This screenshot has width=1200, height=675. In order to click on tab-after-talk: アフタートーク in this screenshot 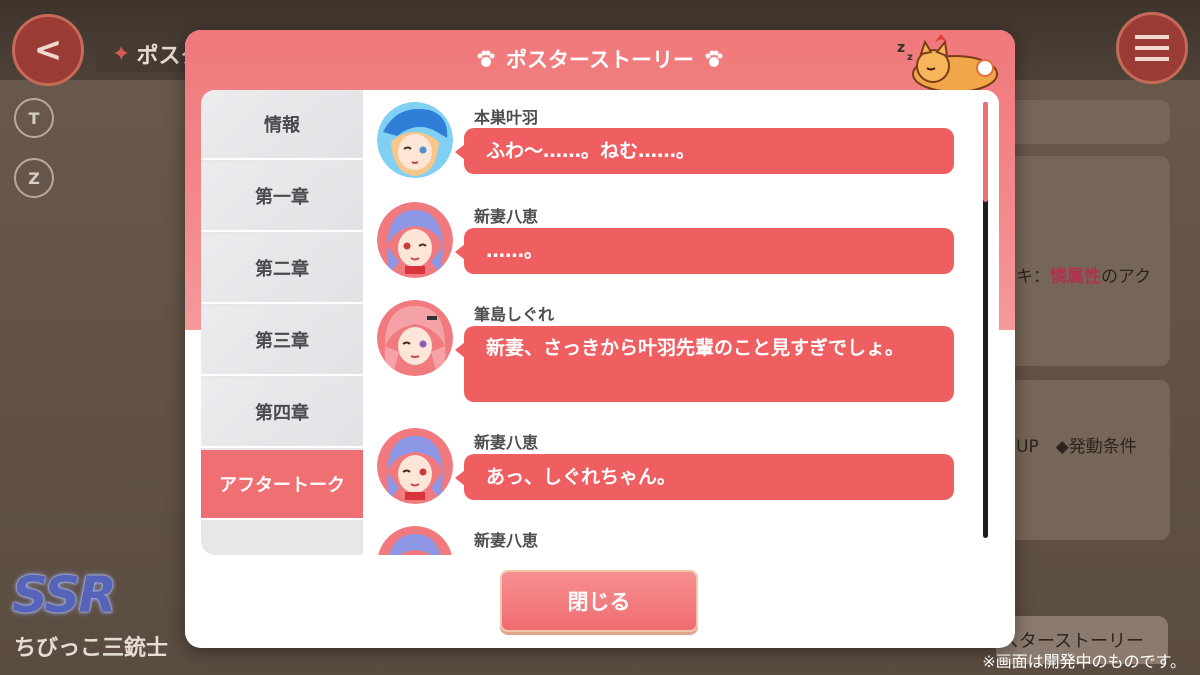, I will do `click(282, 485)`.